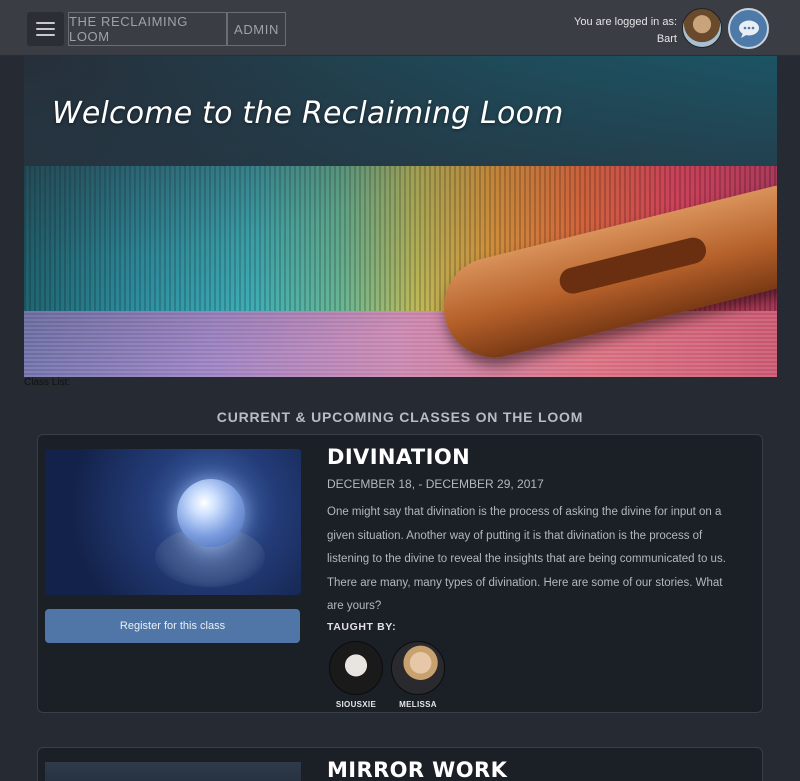  Describe the element at coordinates (356, 704) in the screenshot. I see `teacher-name: SIOUSXIE` at that location.